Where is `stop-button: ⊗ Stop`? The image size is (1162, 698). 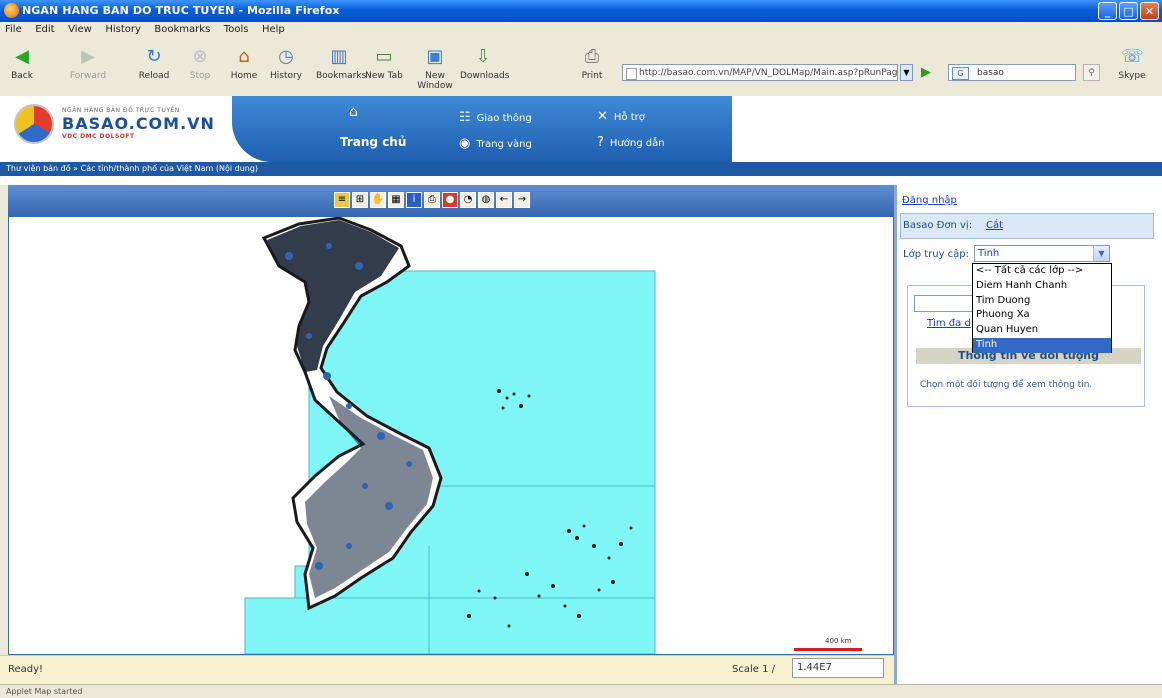 stop-button: ⊗ Stop is located at coordinates (200, 62).